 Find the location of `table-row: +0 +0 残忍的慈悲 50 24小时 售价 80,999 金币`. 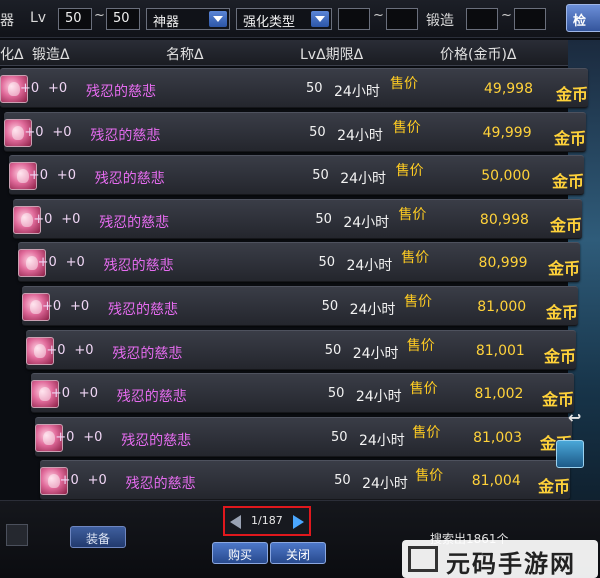

table-row: +0 +0 残忍的慈悲 50 24小时 售价 80,999 金币 is located at coordinates (298, 262).